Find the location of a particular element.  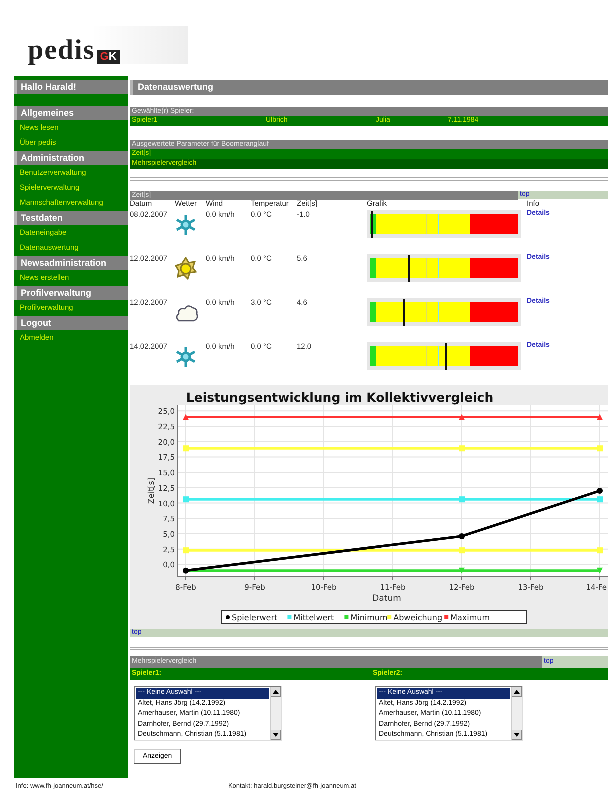

legend-entry: Spielerwert is located at coordinates (252, 618).